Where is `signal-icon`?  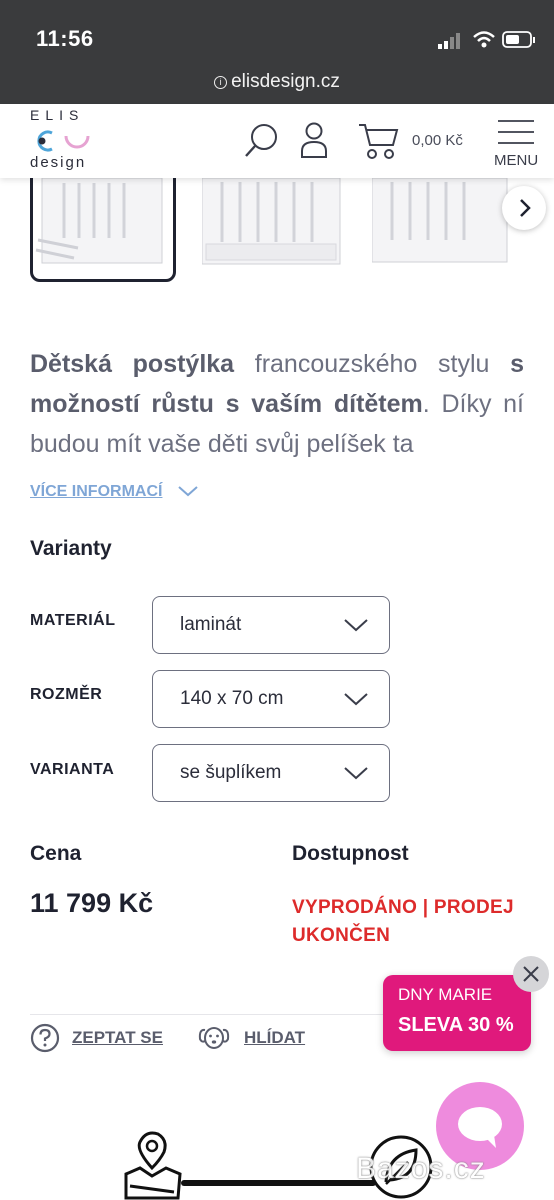 signal-icon is located at coordinates (449, 41).